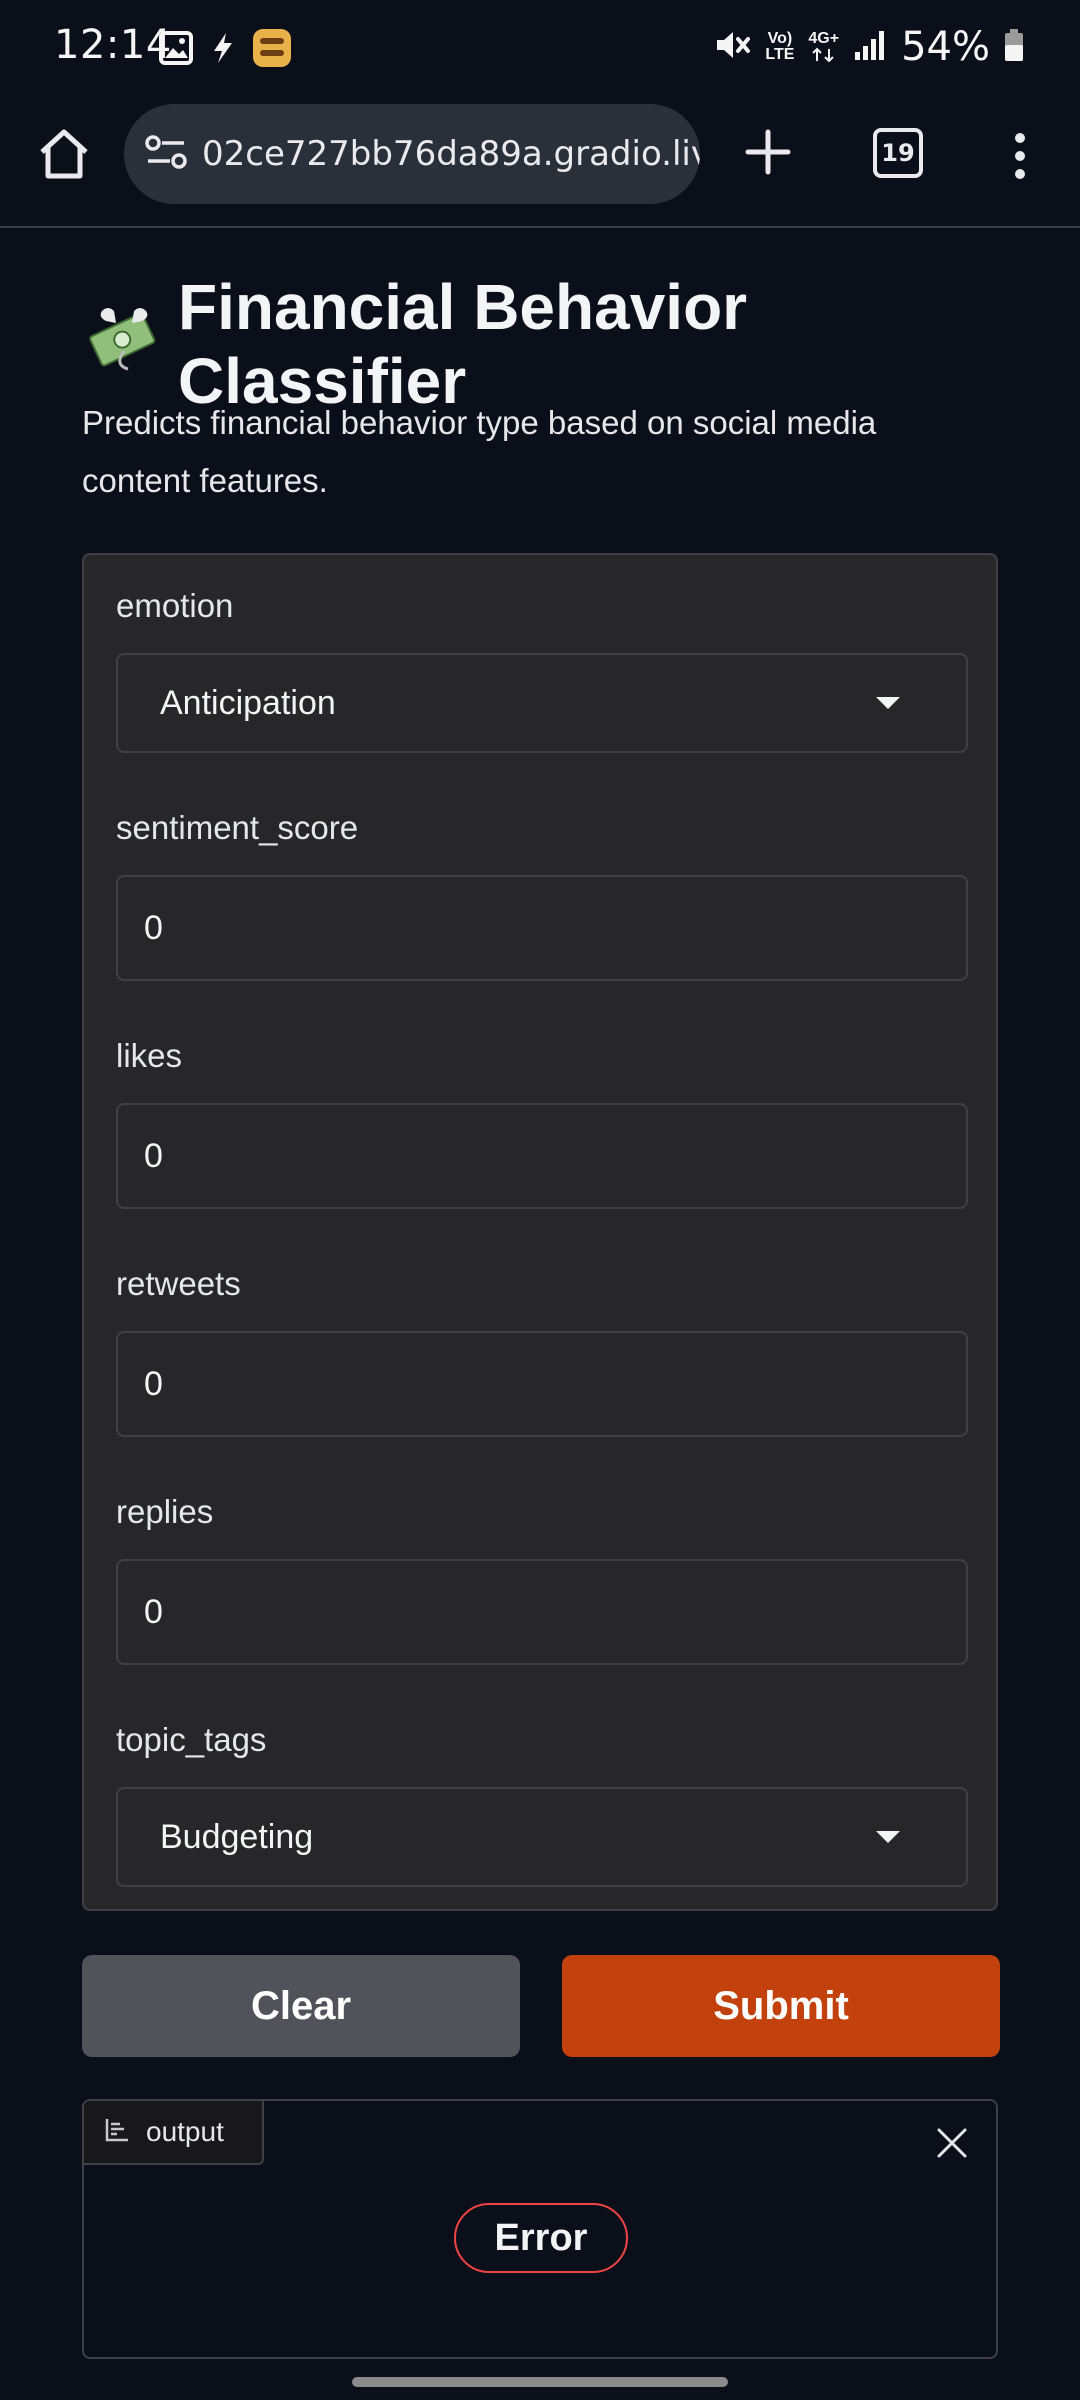 The height and width of the screenshot is (2400, 1080). Describe the element at coordinates (175, 605) in the screenshot. I see `emotion-label: emotion` at that location.